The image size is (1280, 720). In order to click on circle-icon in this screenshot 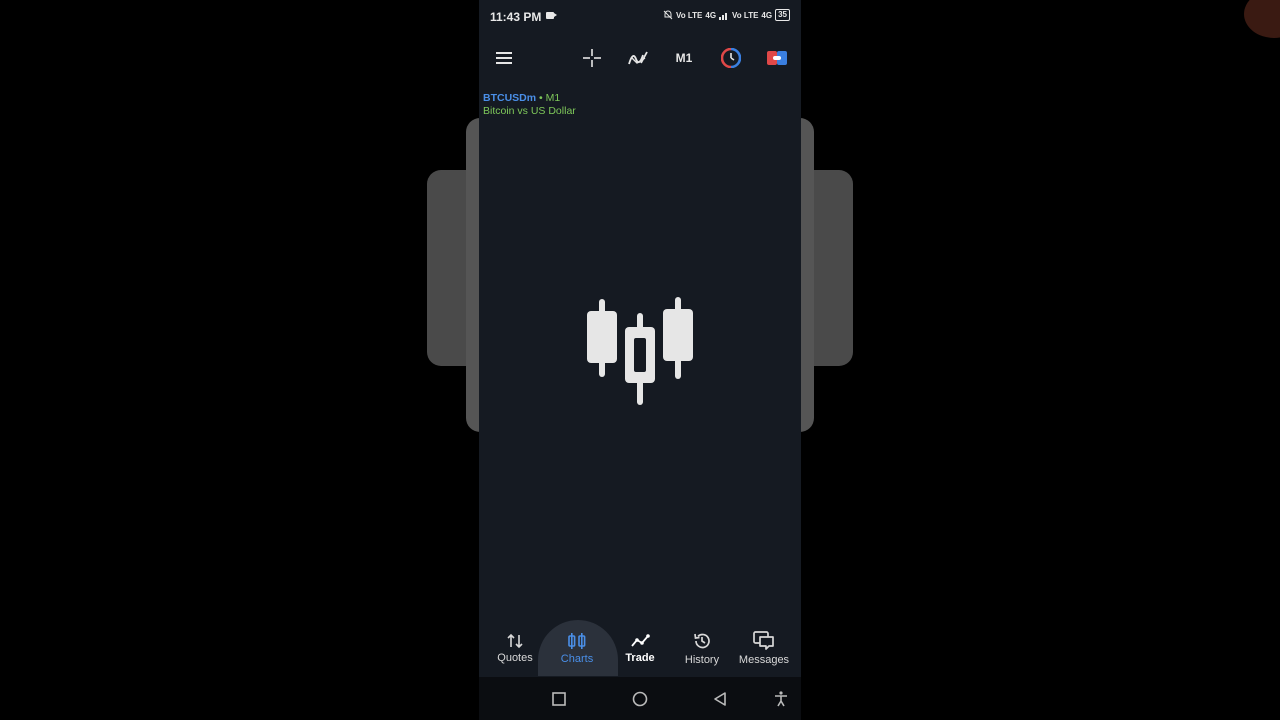, I will do `click(640, 699)`.